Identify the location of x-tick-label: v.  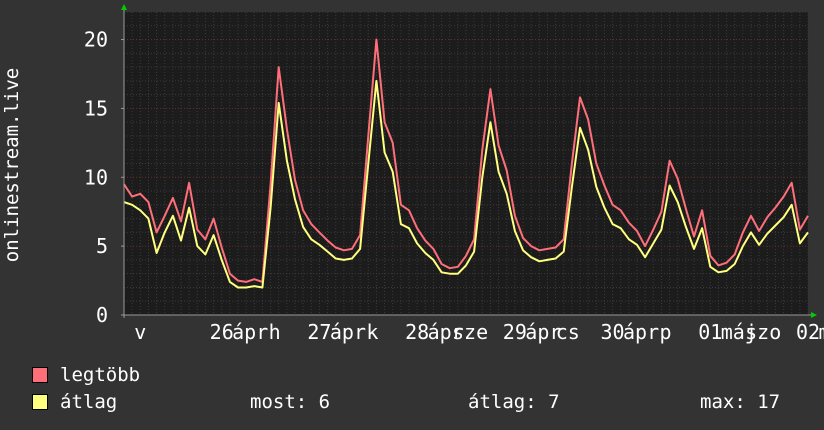
(140, 332).